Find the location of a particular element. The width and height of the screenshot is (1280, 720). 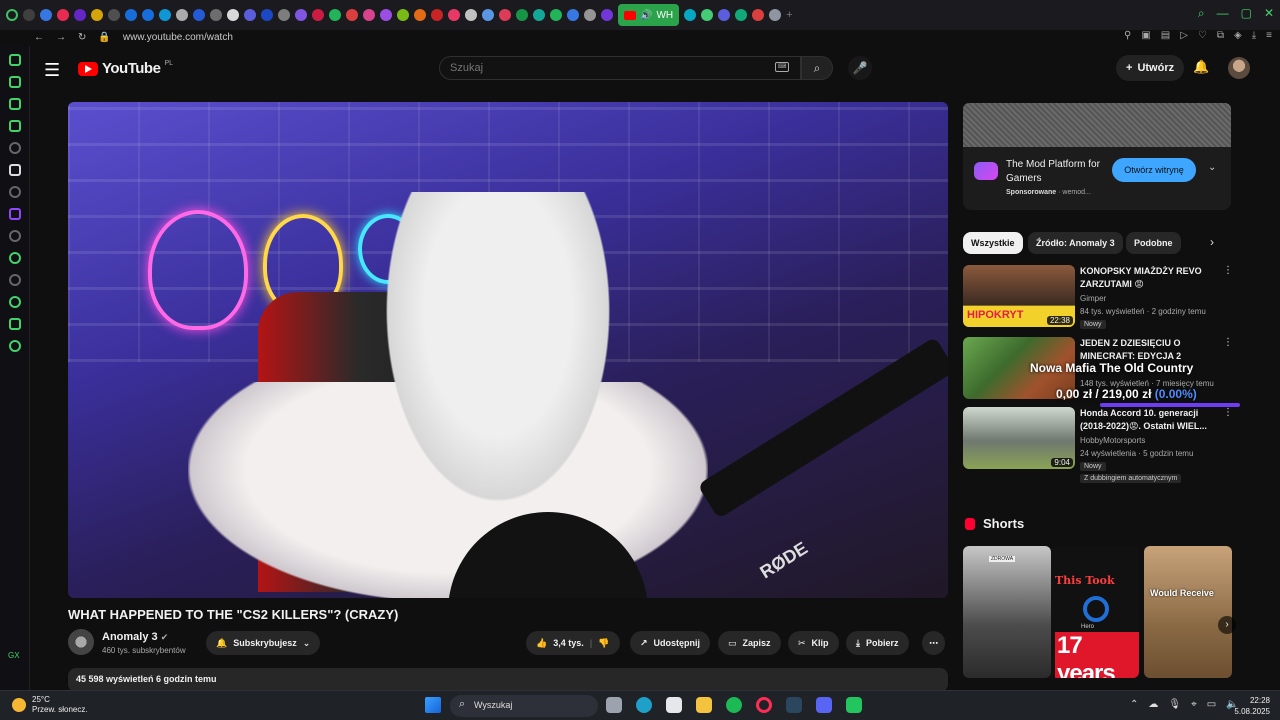

discord-icon is located at coordinates (824, 705).